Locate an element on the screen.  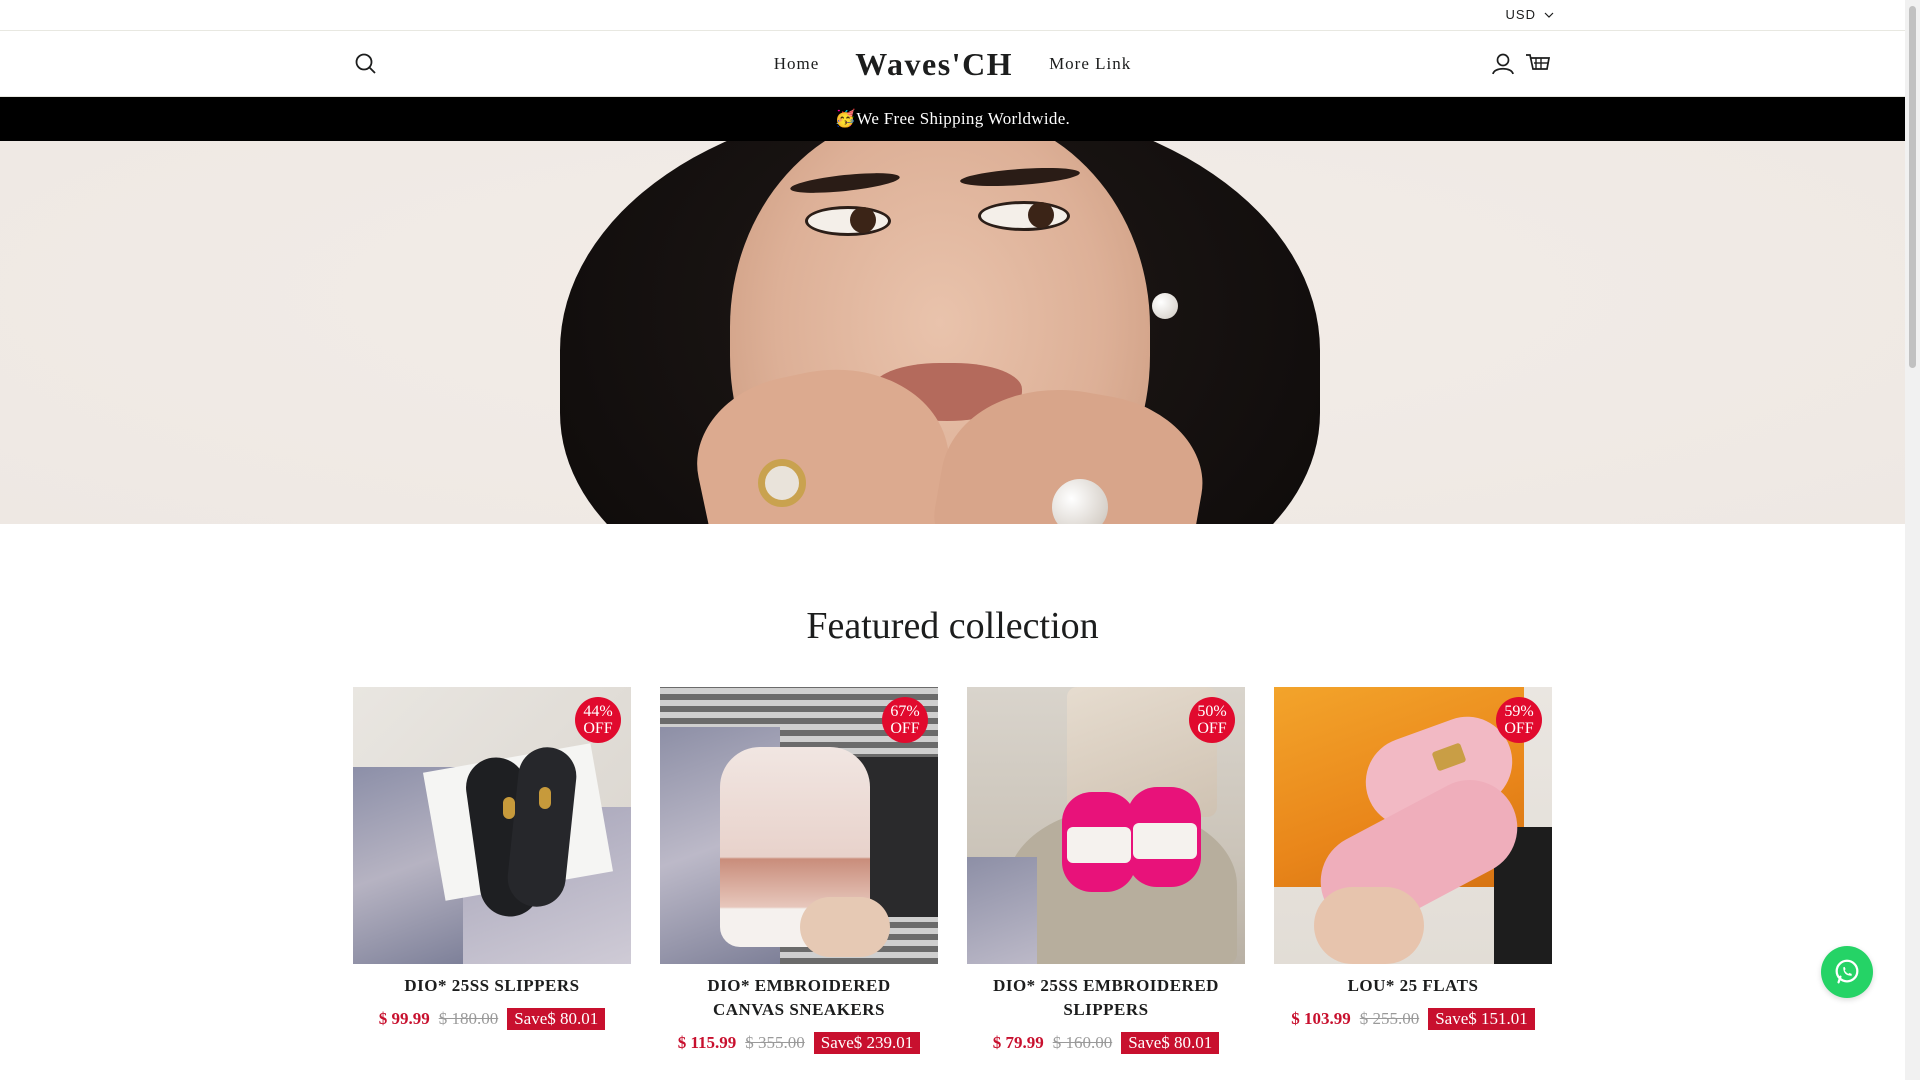
price-row: $ 79.99 $ 160.00 Save$ 80.01 is located at coordinates (1106, 1043).